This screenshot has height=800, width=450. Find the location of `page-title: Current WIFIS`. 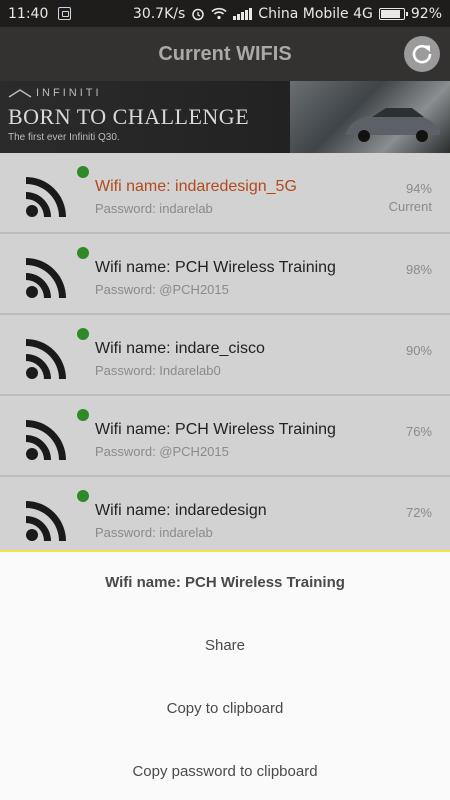

page-title: Current WIFIS is located at coordinates (225, 53).